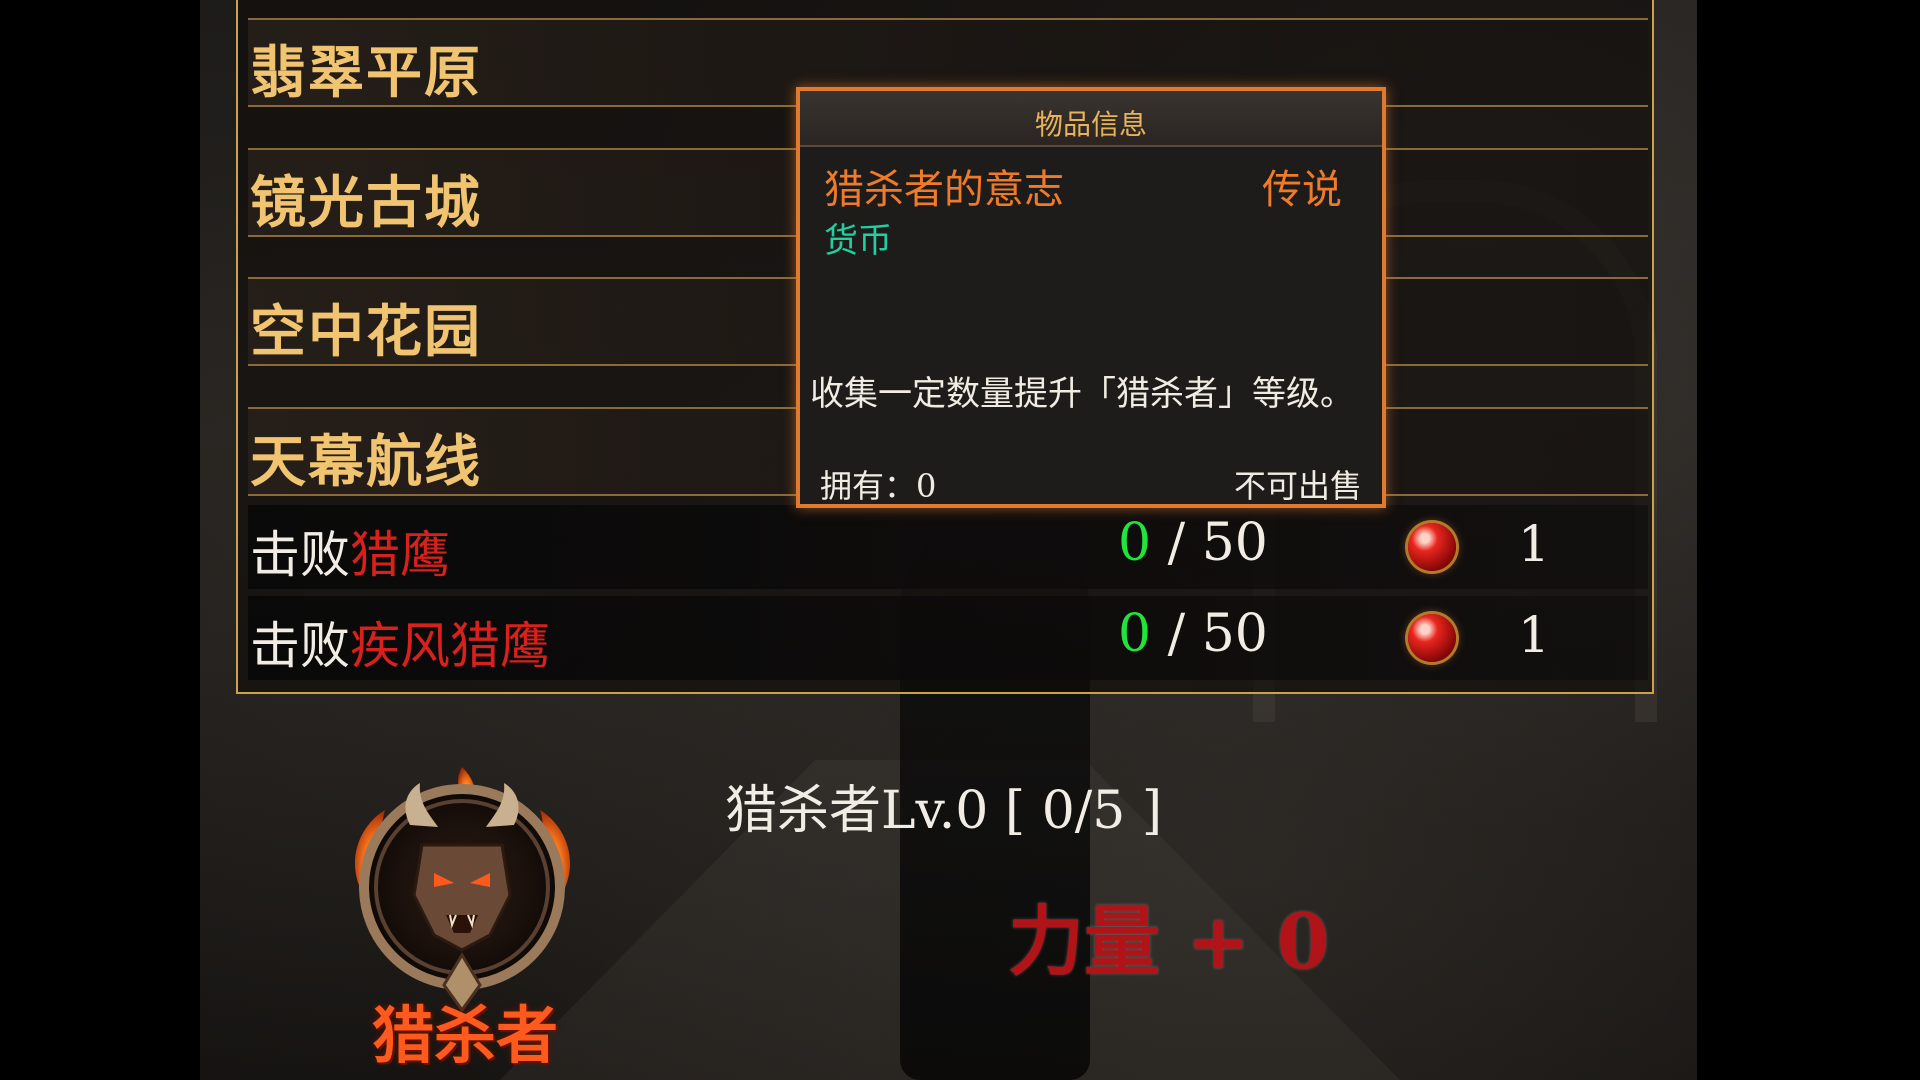  What do you see at coordinates (1302, 190) in the screenshot?
I see `item-rarity: 传说` at bounding box center [1302, 190].